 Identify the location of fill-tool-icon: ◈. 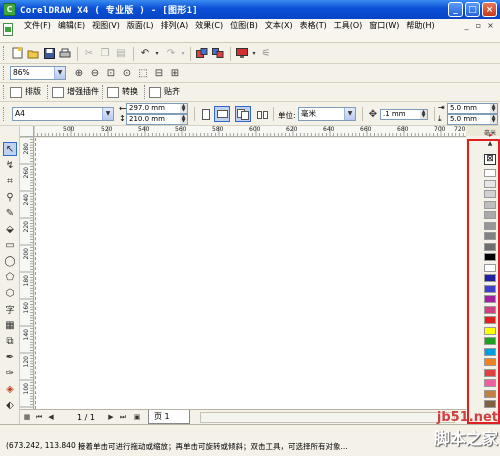
(10, 389).